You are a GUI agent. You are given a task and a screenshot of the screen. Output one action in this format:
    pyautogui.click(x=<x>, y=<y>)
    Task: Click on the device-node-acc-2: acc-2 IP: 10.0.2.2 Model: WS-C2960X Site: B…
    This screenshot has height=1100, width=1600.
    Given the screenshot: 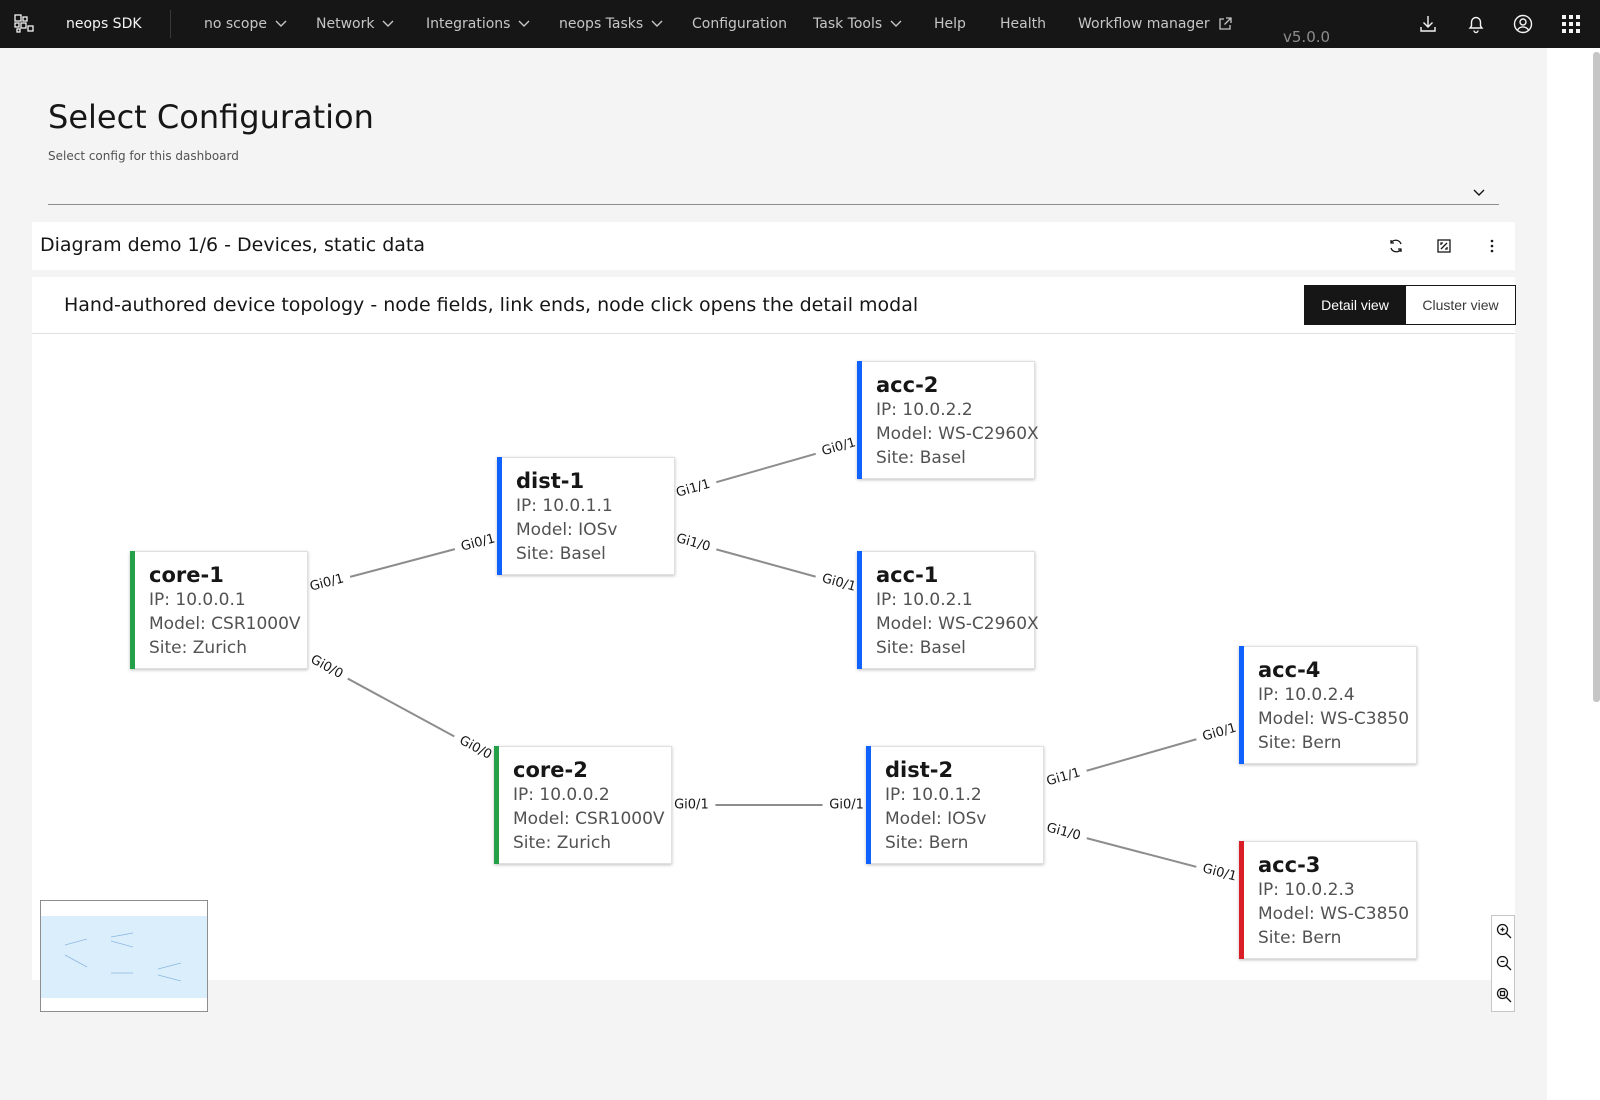 What is the action you would take?
    pyautogui.click(x=948, y=420)
    